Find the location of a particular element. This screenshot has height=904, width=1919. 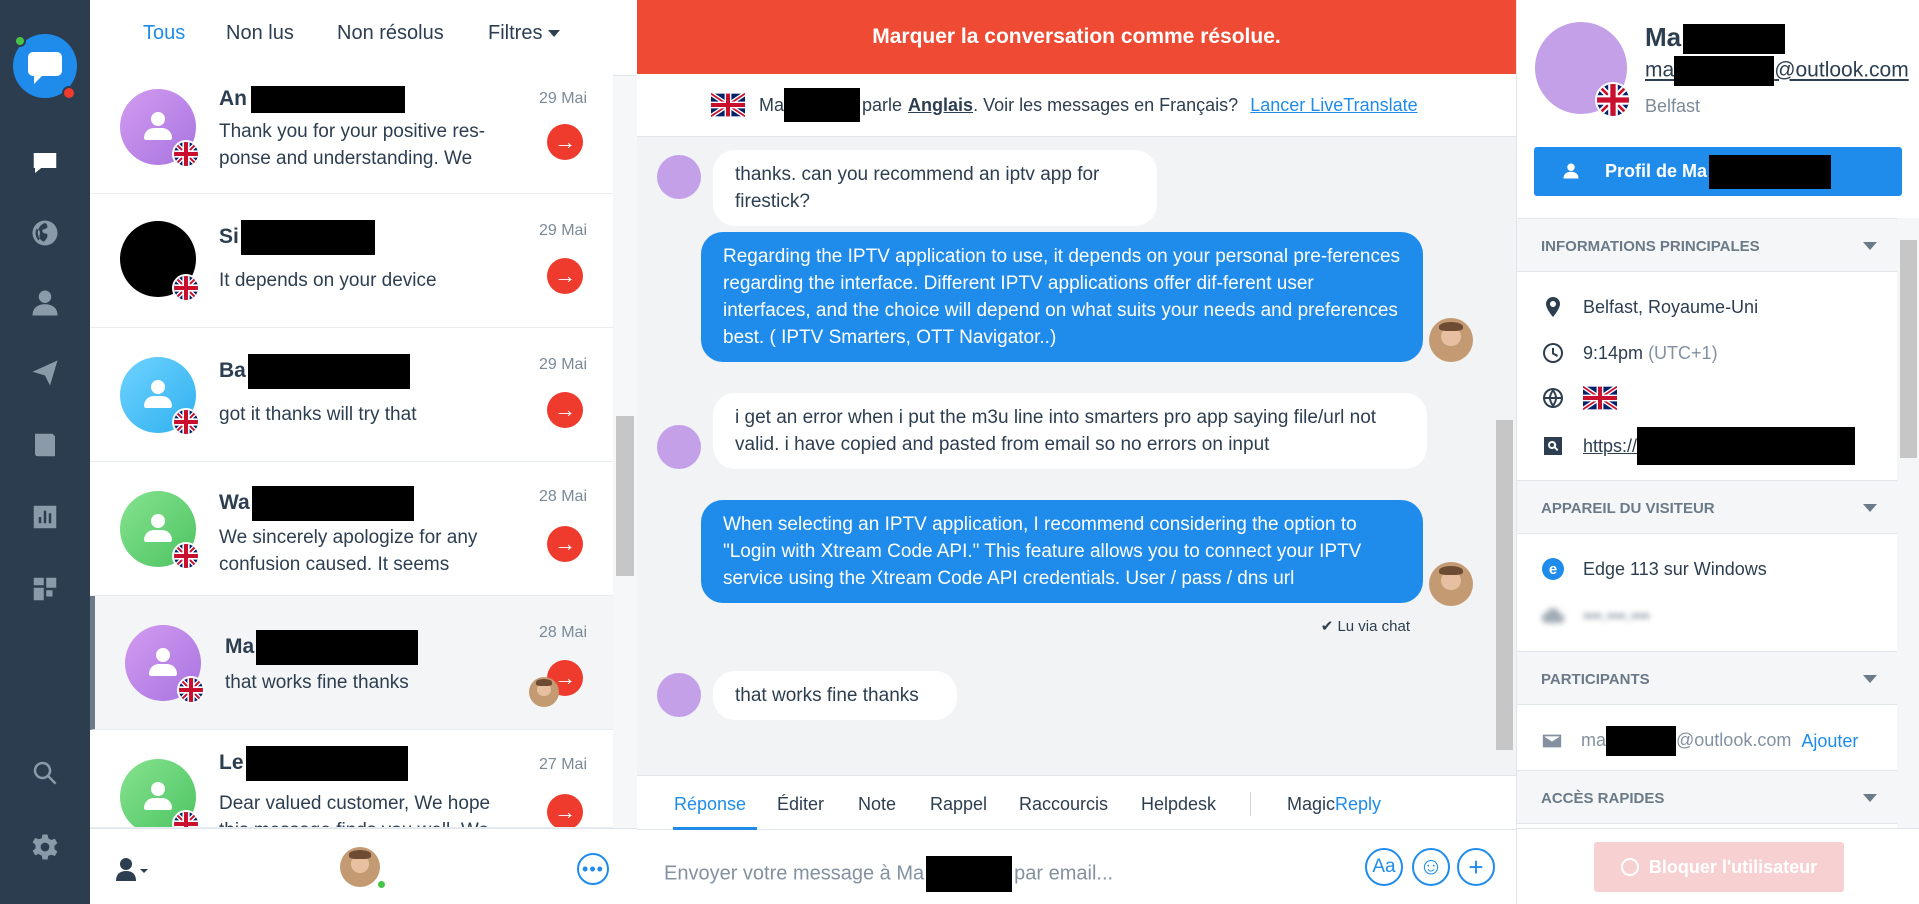

conversation-list-footer: ••• is located at coordinates (363, 866).